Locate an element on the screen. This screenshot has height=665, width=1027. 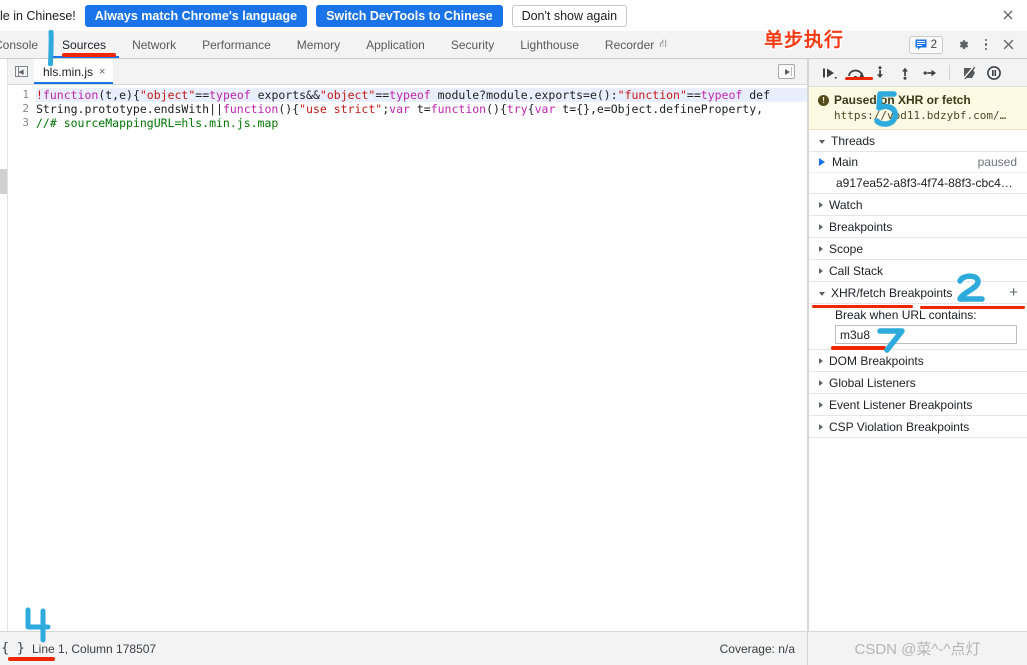
tab-memory: Memory is located at coordinates (318, 44).